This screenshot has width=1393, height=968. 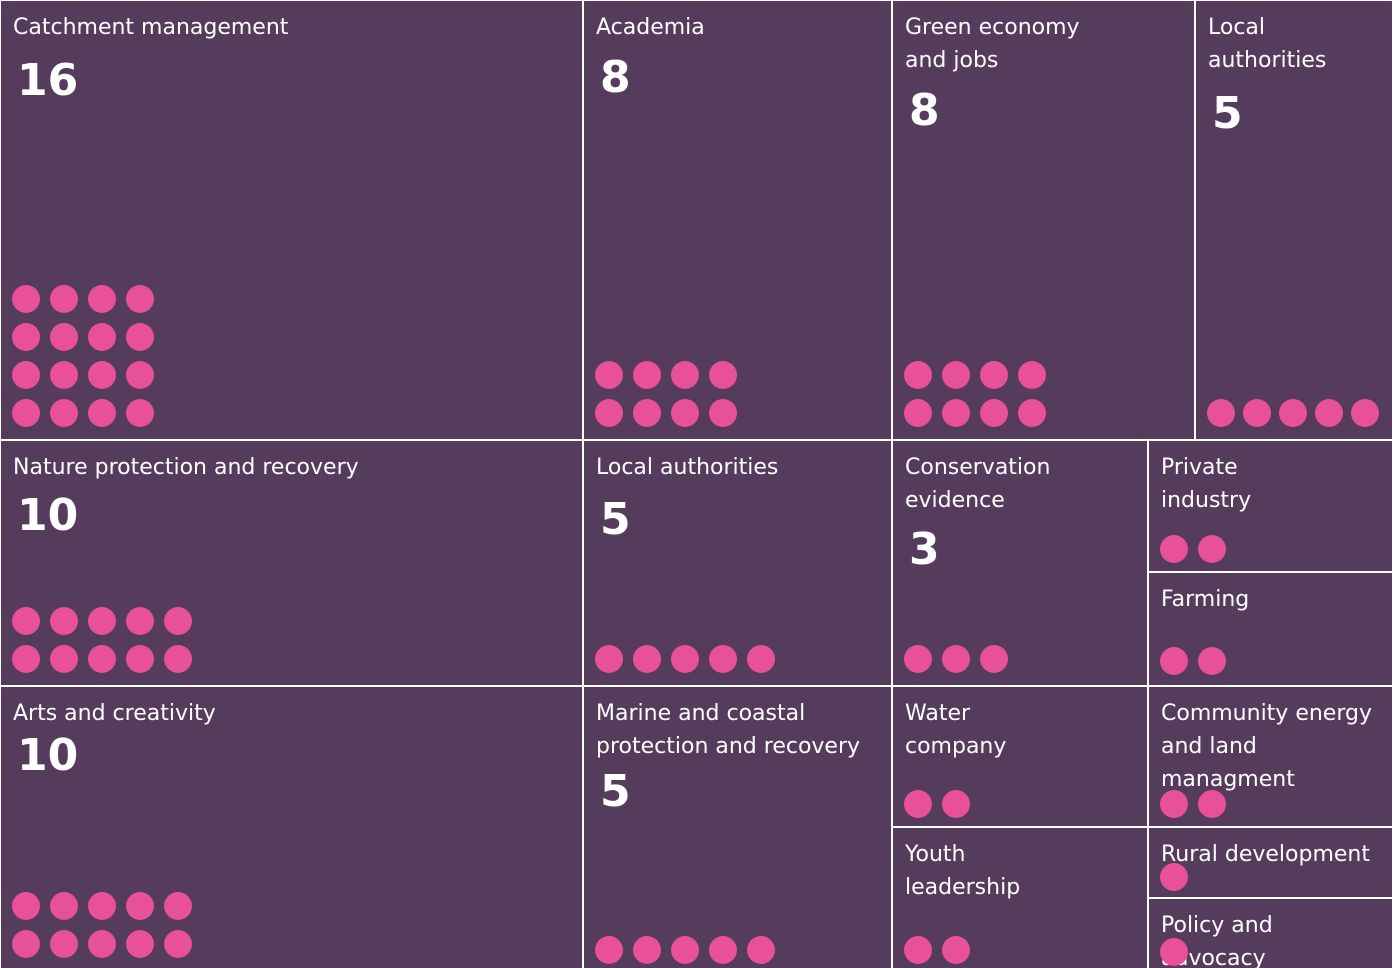 What do you see at coordinates (1020, 563) in the screenshot?
I see `tile-conservation-evidence: Conservation evidence 3` at bounding box center [1020, 563].